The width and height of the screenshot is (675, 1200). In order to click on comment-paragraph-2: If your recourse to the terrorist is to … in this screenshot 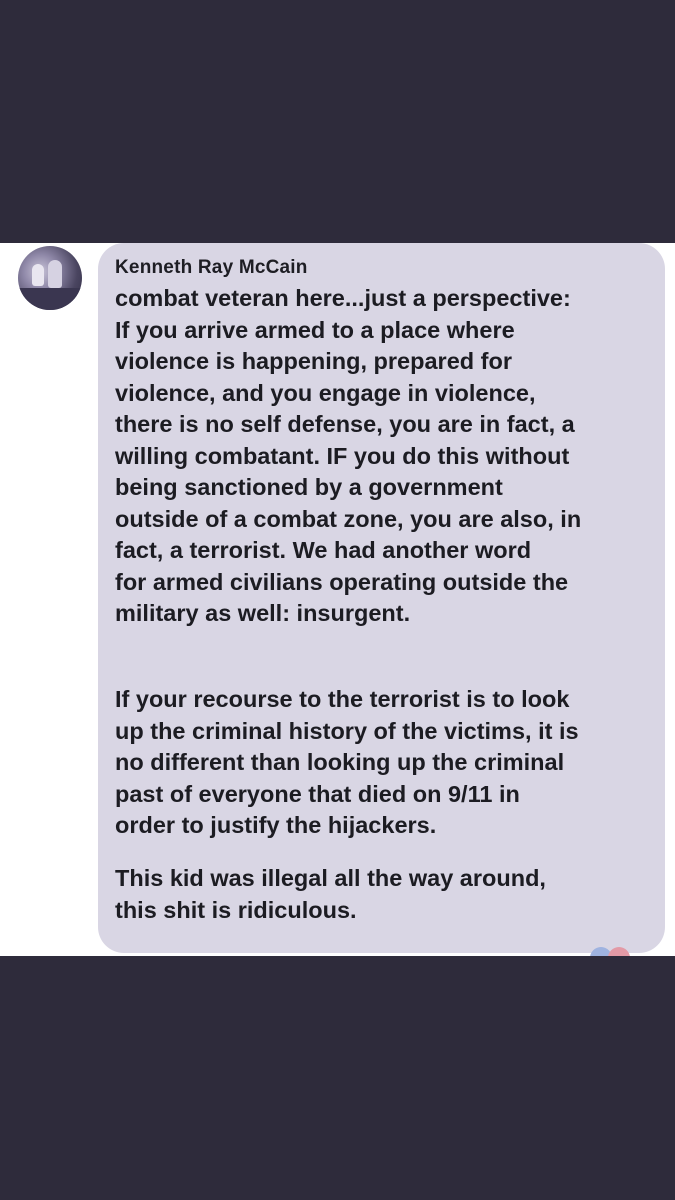, I will do `click(387, 763)`.